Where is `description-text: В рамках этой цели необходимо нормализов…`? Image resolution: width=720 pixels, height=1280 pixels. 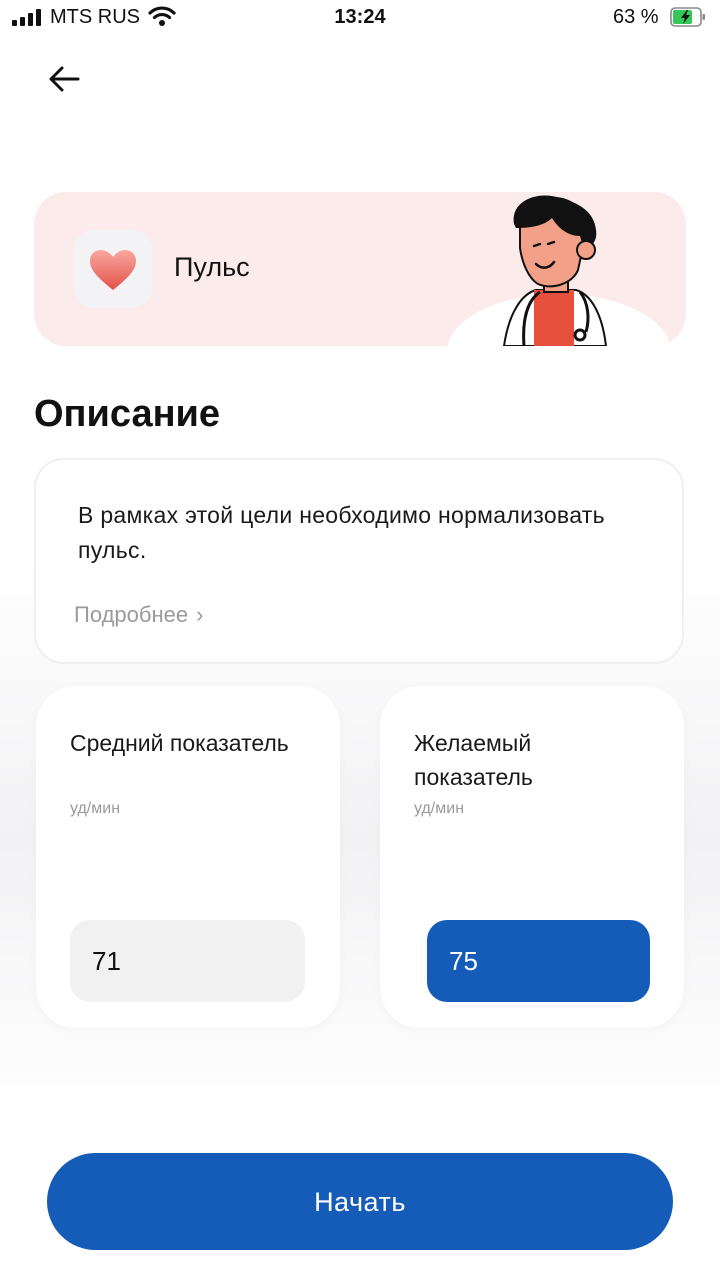 description-text: В рамках этой цели необходимо нормализов… is located at coordinates (341, 532).